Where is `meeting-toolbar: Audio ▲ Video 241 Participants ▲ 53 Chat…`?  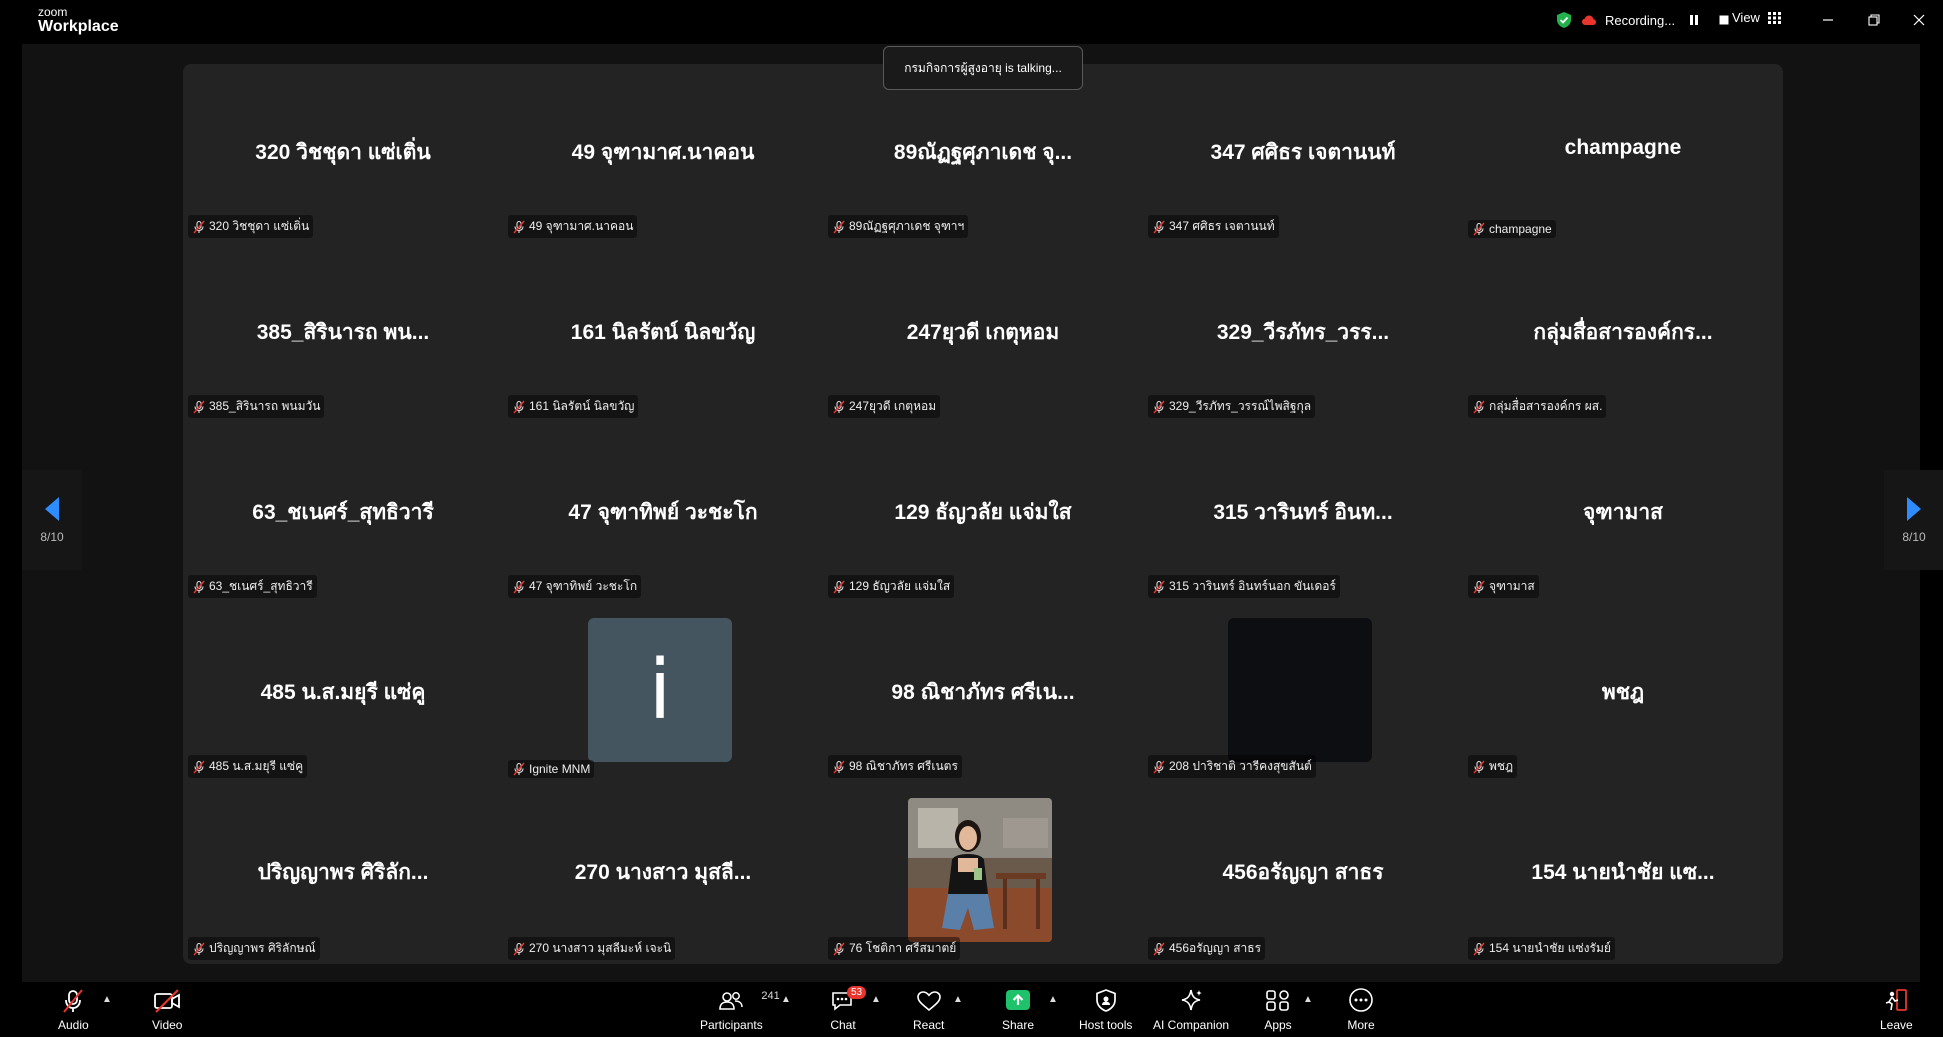 meeting-toolbar: Audio ▲ Video 241 Participants ▲ 53 Chat… is located at coordinates (971, 1009).